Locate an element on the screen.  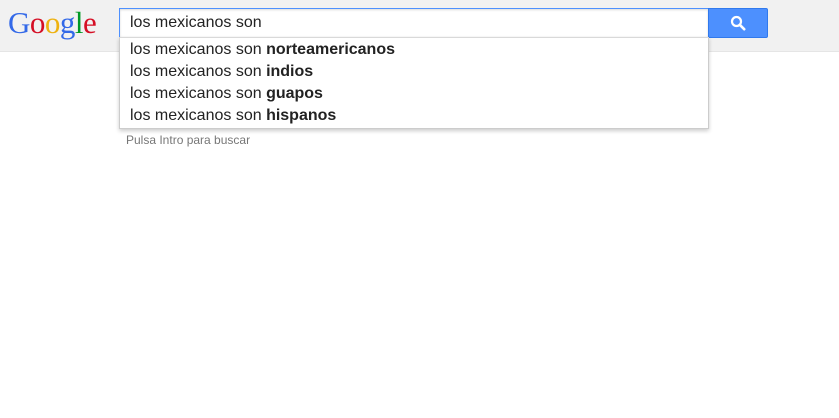
logo-letter: e is located at coordinates (90, 22).